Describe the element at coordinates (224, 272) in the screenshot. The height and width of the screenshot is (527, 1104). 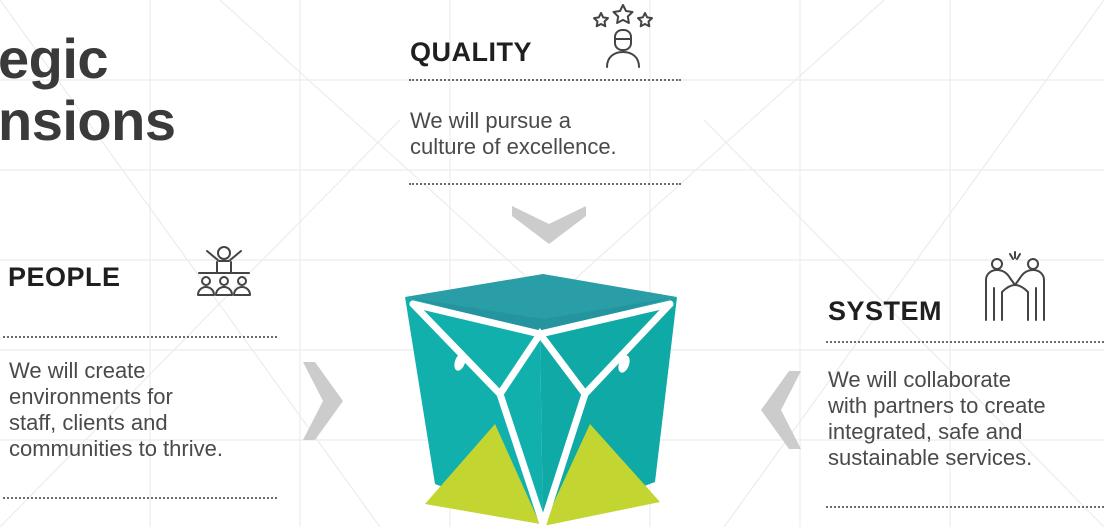
I see `group-leader-icon` at that location.